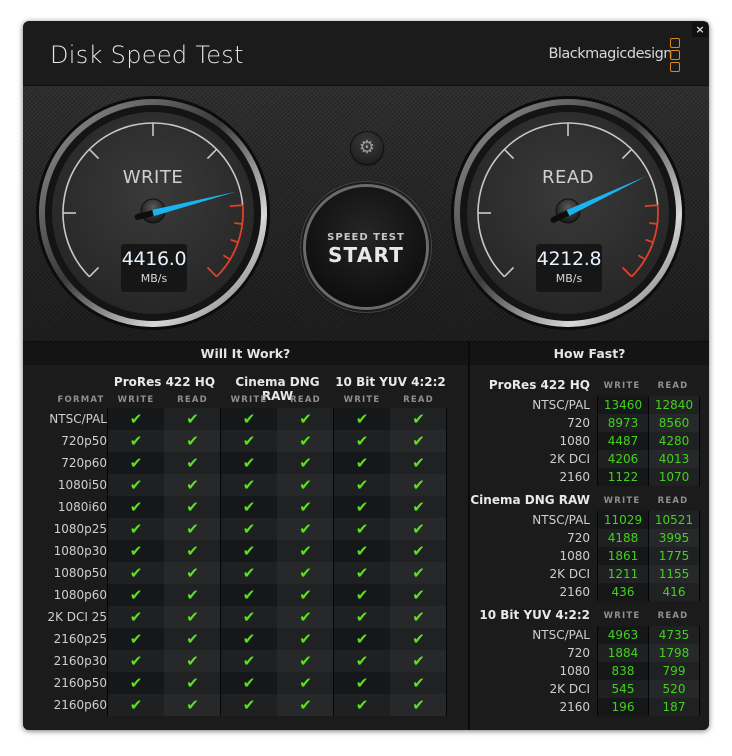 This screenshot has height=756, width=732. Describe the element at coordinates (147, 55) in the screenshot. I see `app-title: Disk Speed Test` at that location.